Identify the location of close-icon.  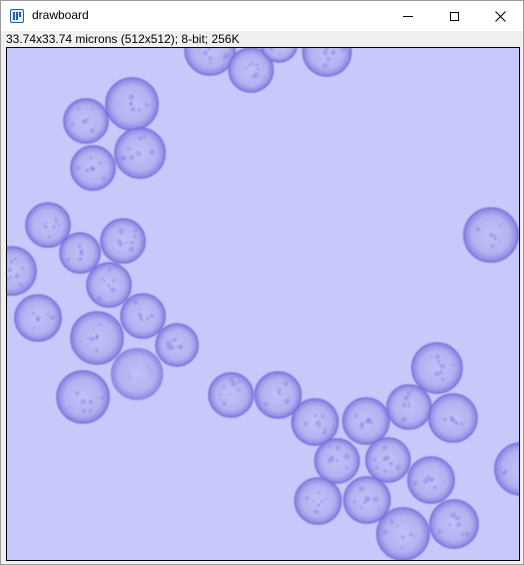
(500, 16).